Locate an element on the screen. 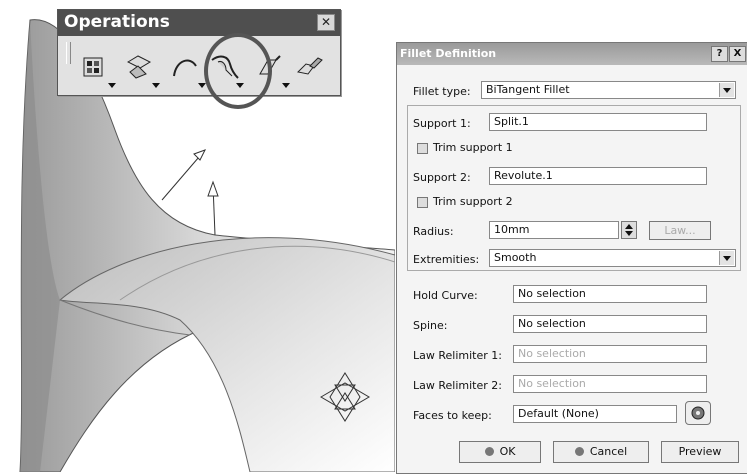  hold-curve-label: Hold Curve: is located at coordinates (445, 295).